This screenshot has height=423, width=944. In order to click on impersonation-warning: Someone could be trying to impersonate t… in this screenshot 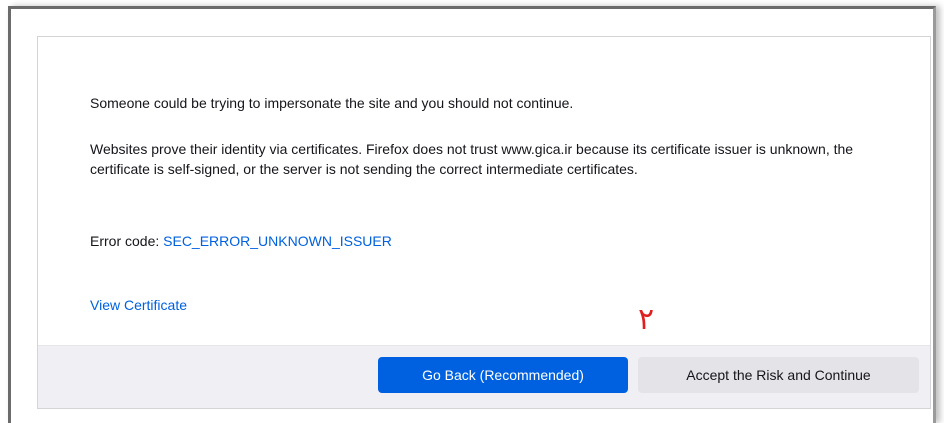, I will do `click(332, 103)`.